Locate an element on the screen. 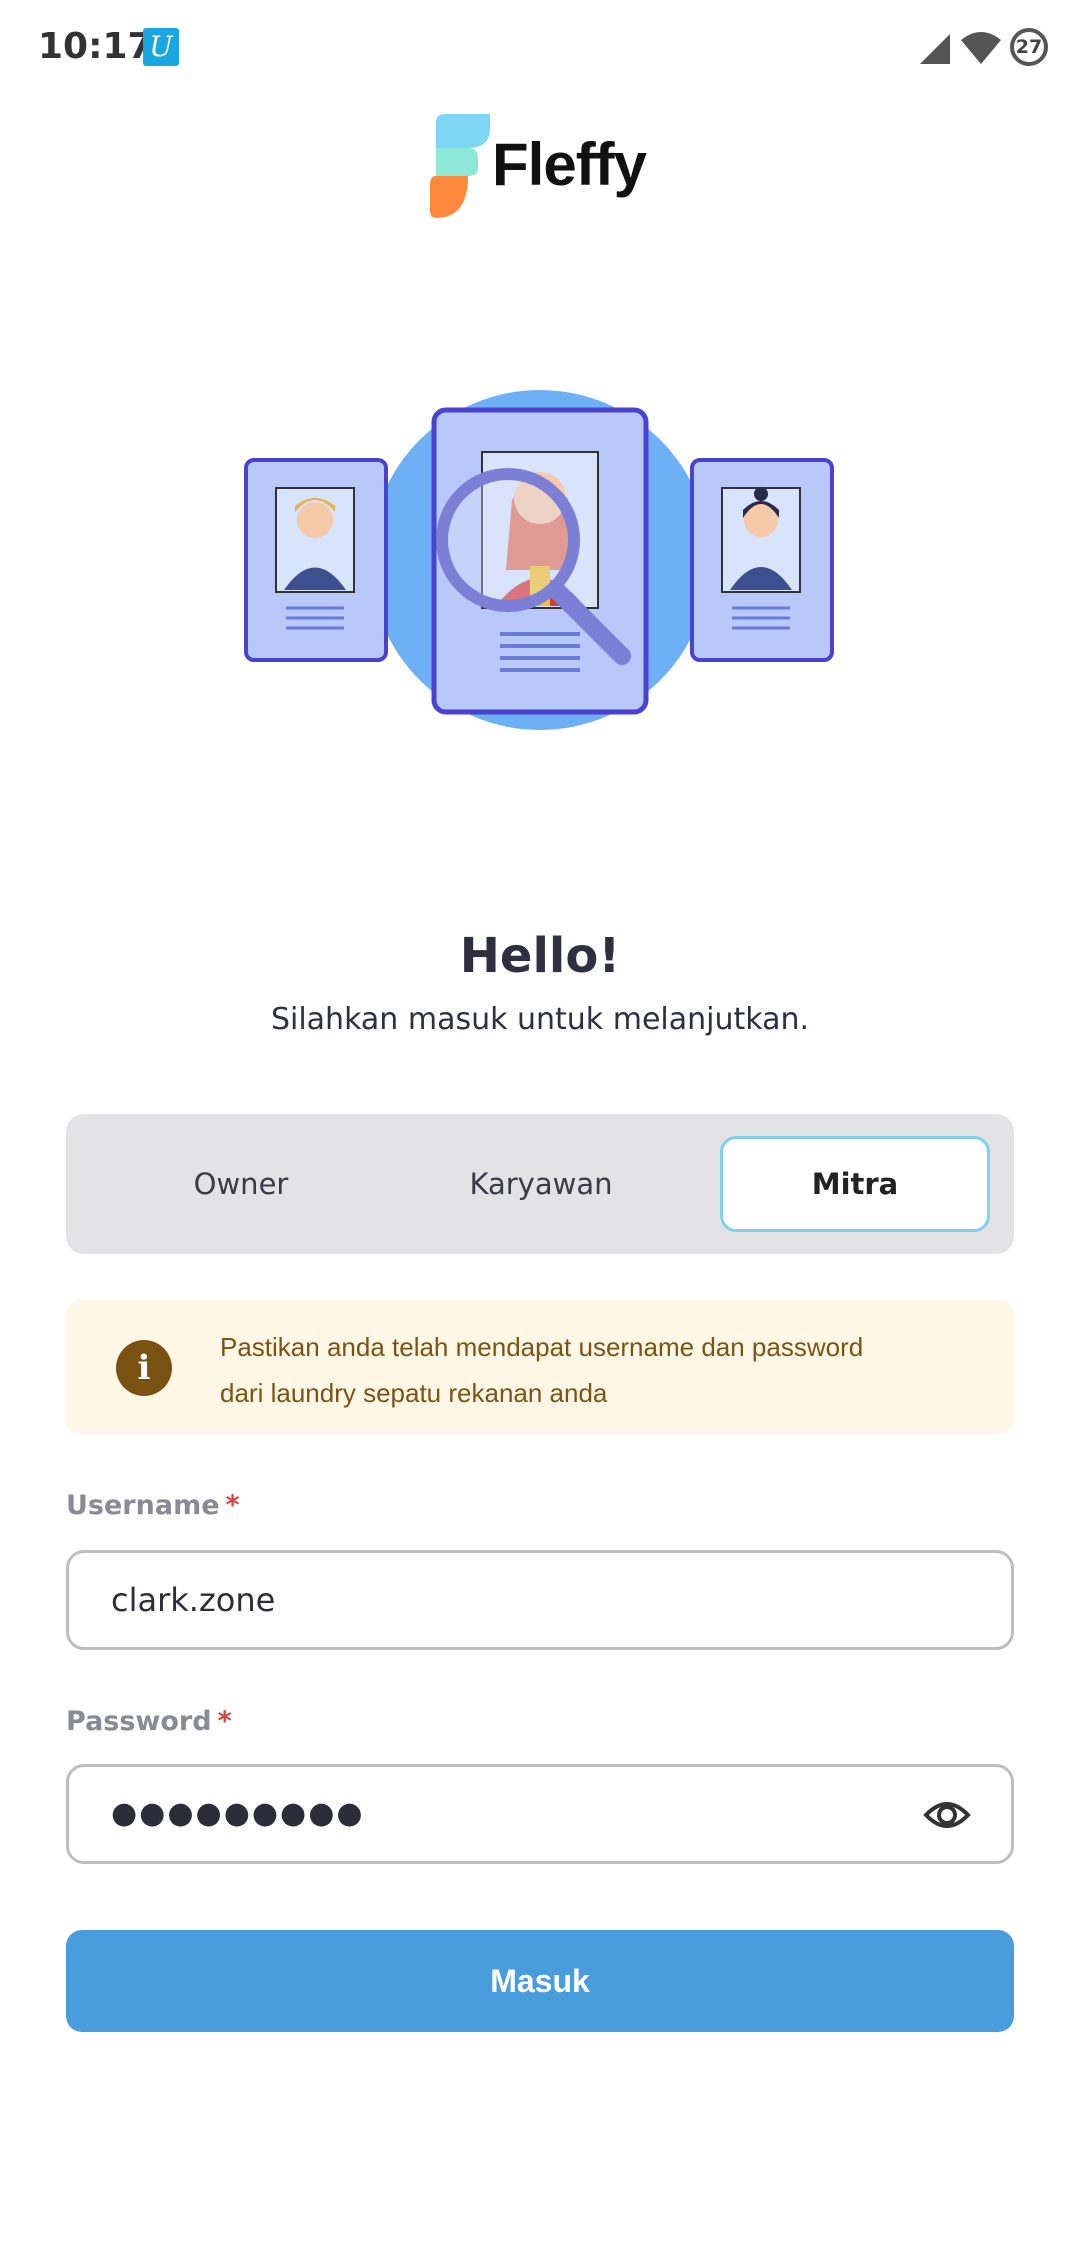  username-label: Username * is located at coordinates (153, 1505).